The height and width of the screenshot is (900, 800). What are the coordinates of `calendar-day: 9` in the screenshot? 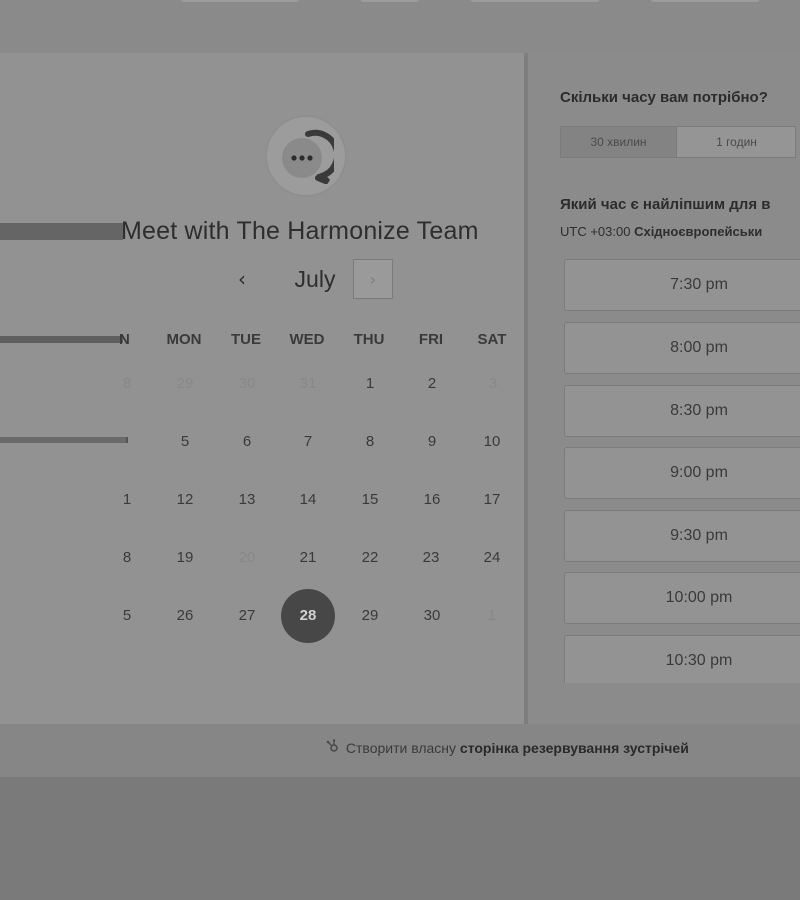 It's located at (432, 442).